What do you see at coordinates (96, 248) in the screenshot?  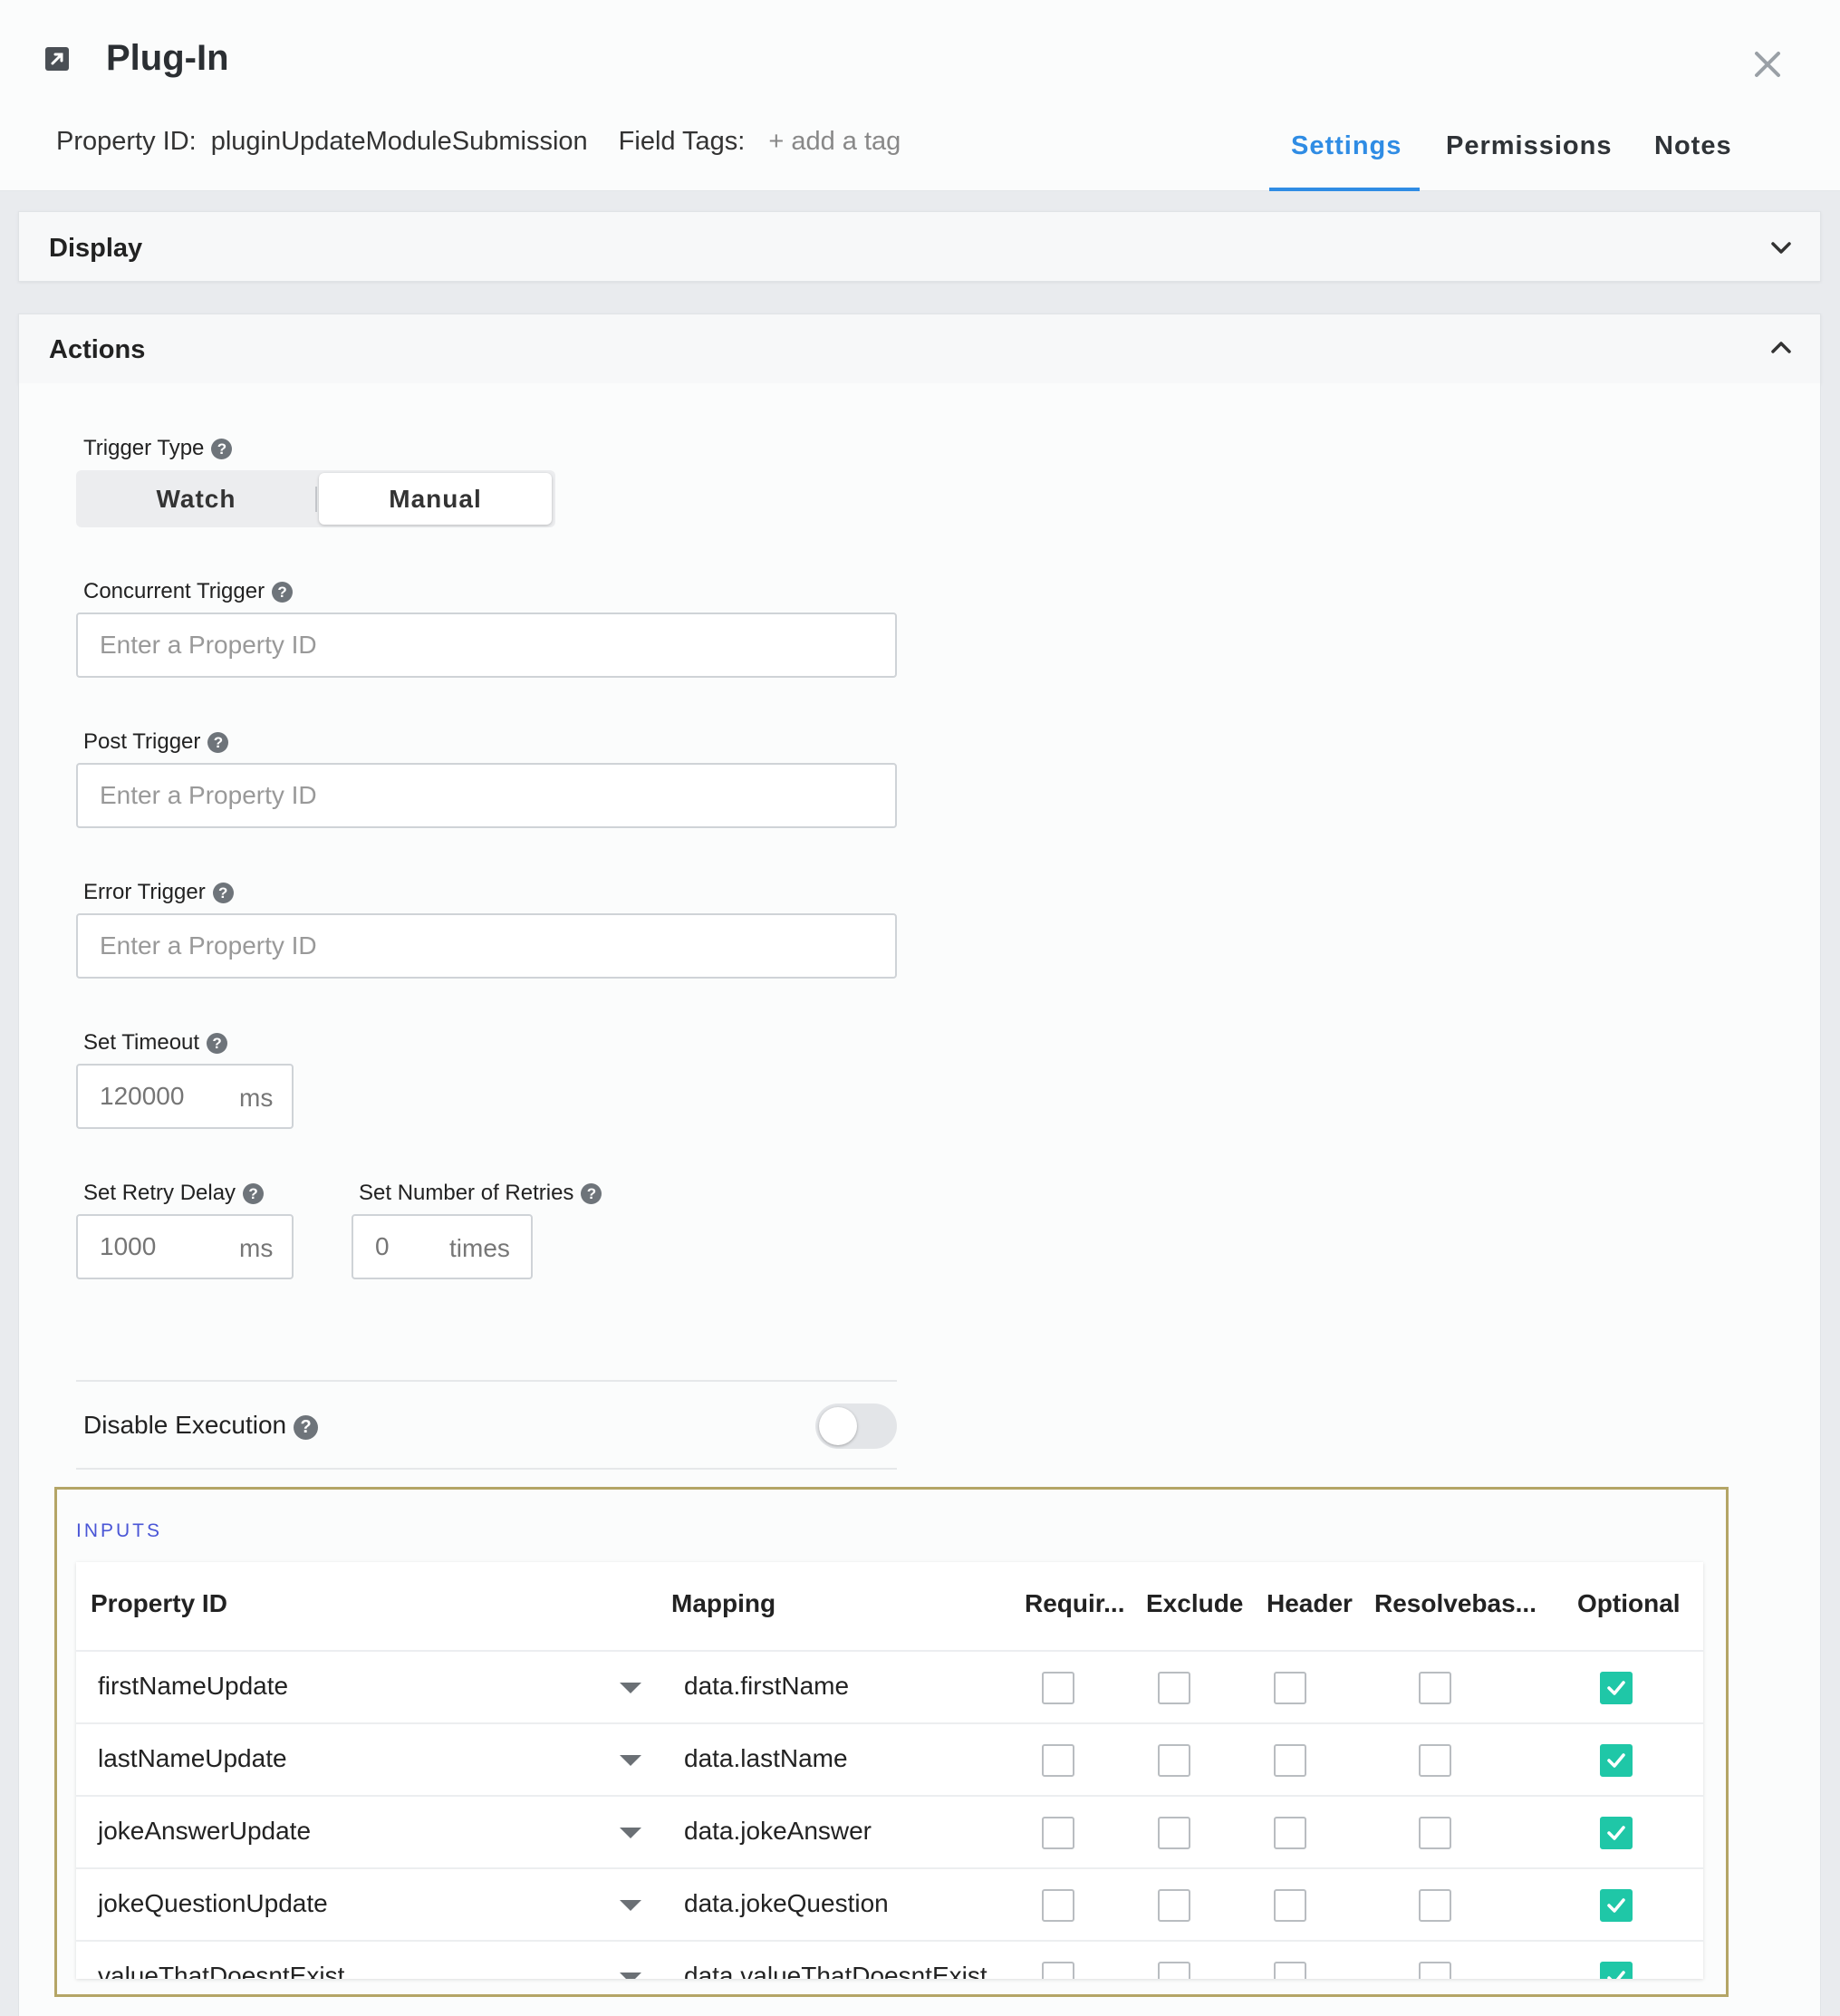 I see `display-section-title: Display` at bounding box center [96, 248].